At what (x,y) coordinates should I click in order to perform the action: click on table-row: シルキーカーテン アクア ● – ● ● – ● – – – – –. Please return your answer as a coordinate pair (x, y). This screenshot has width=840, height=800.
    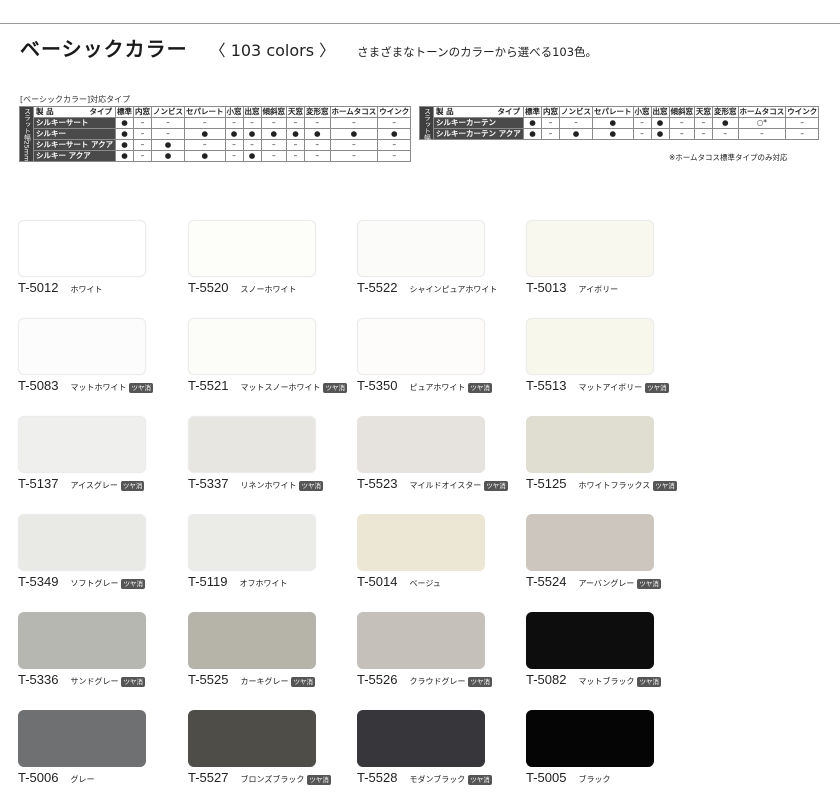
    Looking at the image, I should click on (620, 134).